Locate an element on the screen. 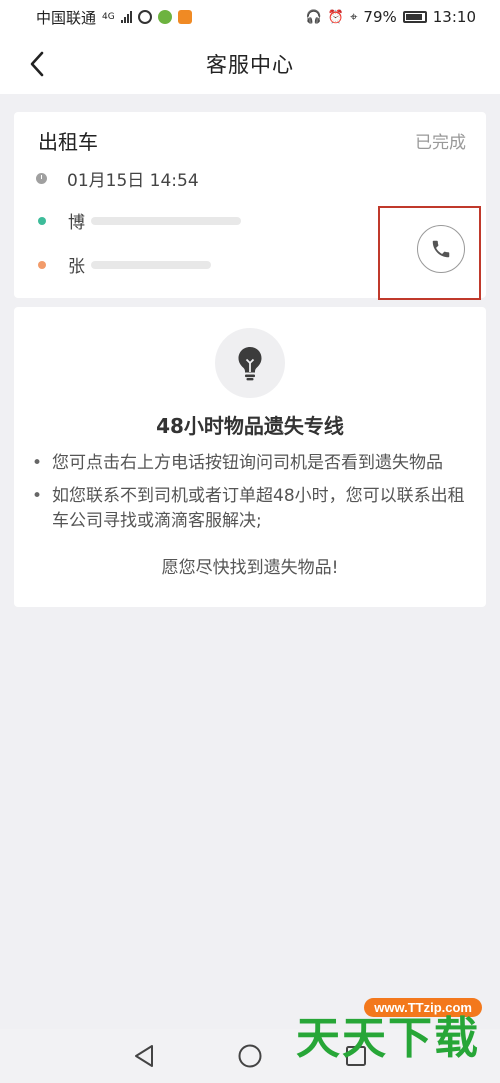 The width and height of the screenshot is (500, 1083). trip-time-row: 01月15日 14:54 is located at coordinates (117, 178).